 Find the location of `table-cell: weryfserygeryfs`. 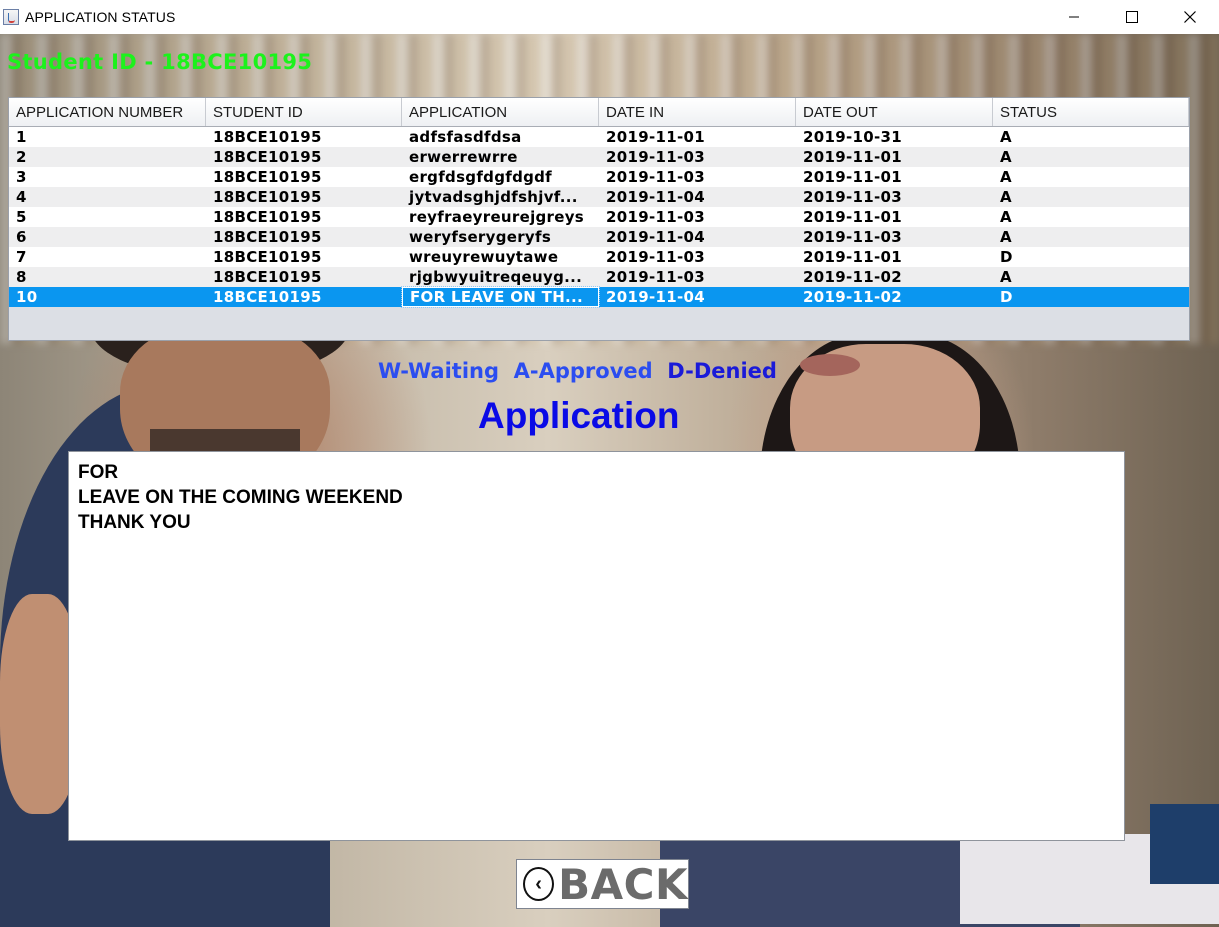

table-cell: weryfserygeryfs is located at coordinates (500, 237).